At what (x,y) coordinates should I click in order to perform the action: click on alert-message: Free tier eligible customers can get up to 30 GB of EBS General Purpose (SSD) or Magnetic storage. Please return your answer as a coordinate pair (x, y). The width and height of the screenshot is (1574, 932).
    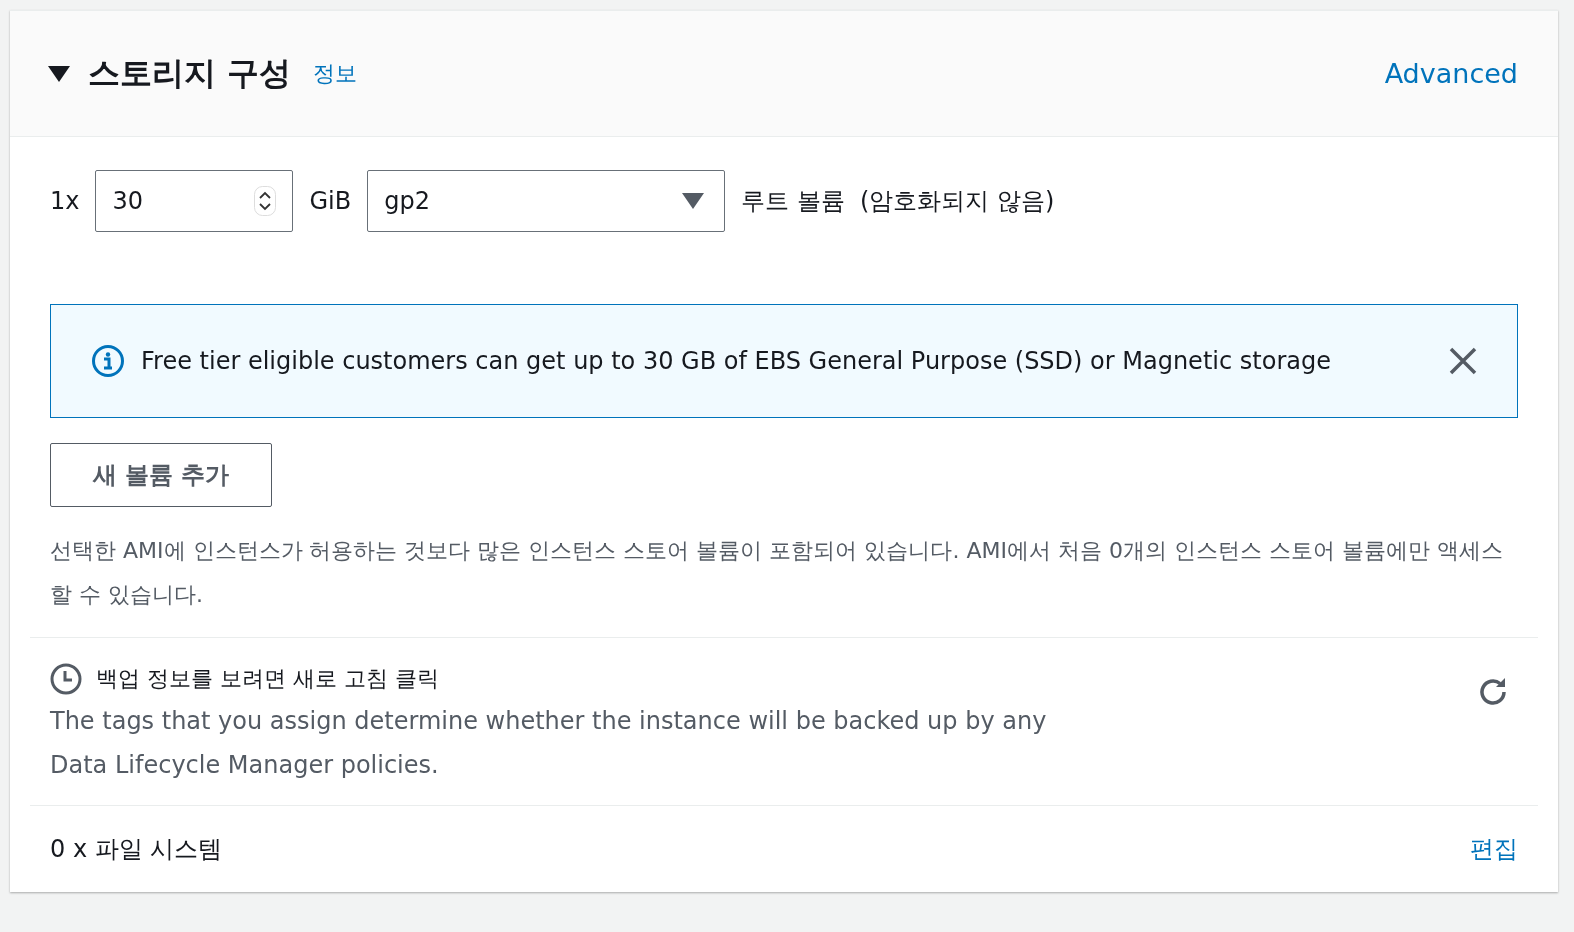
    Looking at the image, I should click on (736, 361).